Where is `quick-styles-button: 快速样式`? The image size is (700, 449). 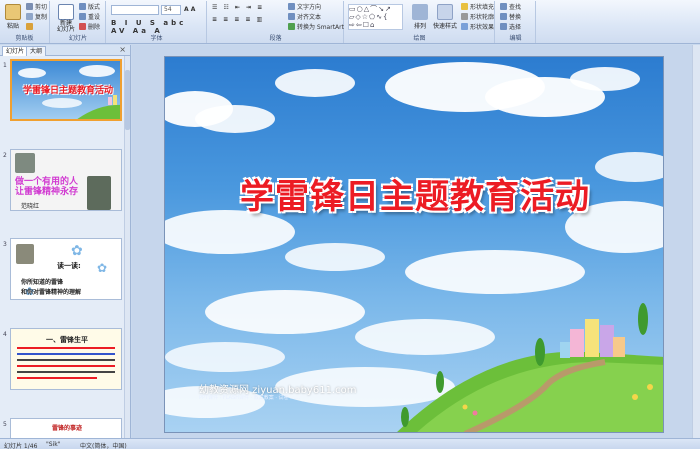 quick-styles-button: 快速样式 is located at coordinates (445, 19).